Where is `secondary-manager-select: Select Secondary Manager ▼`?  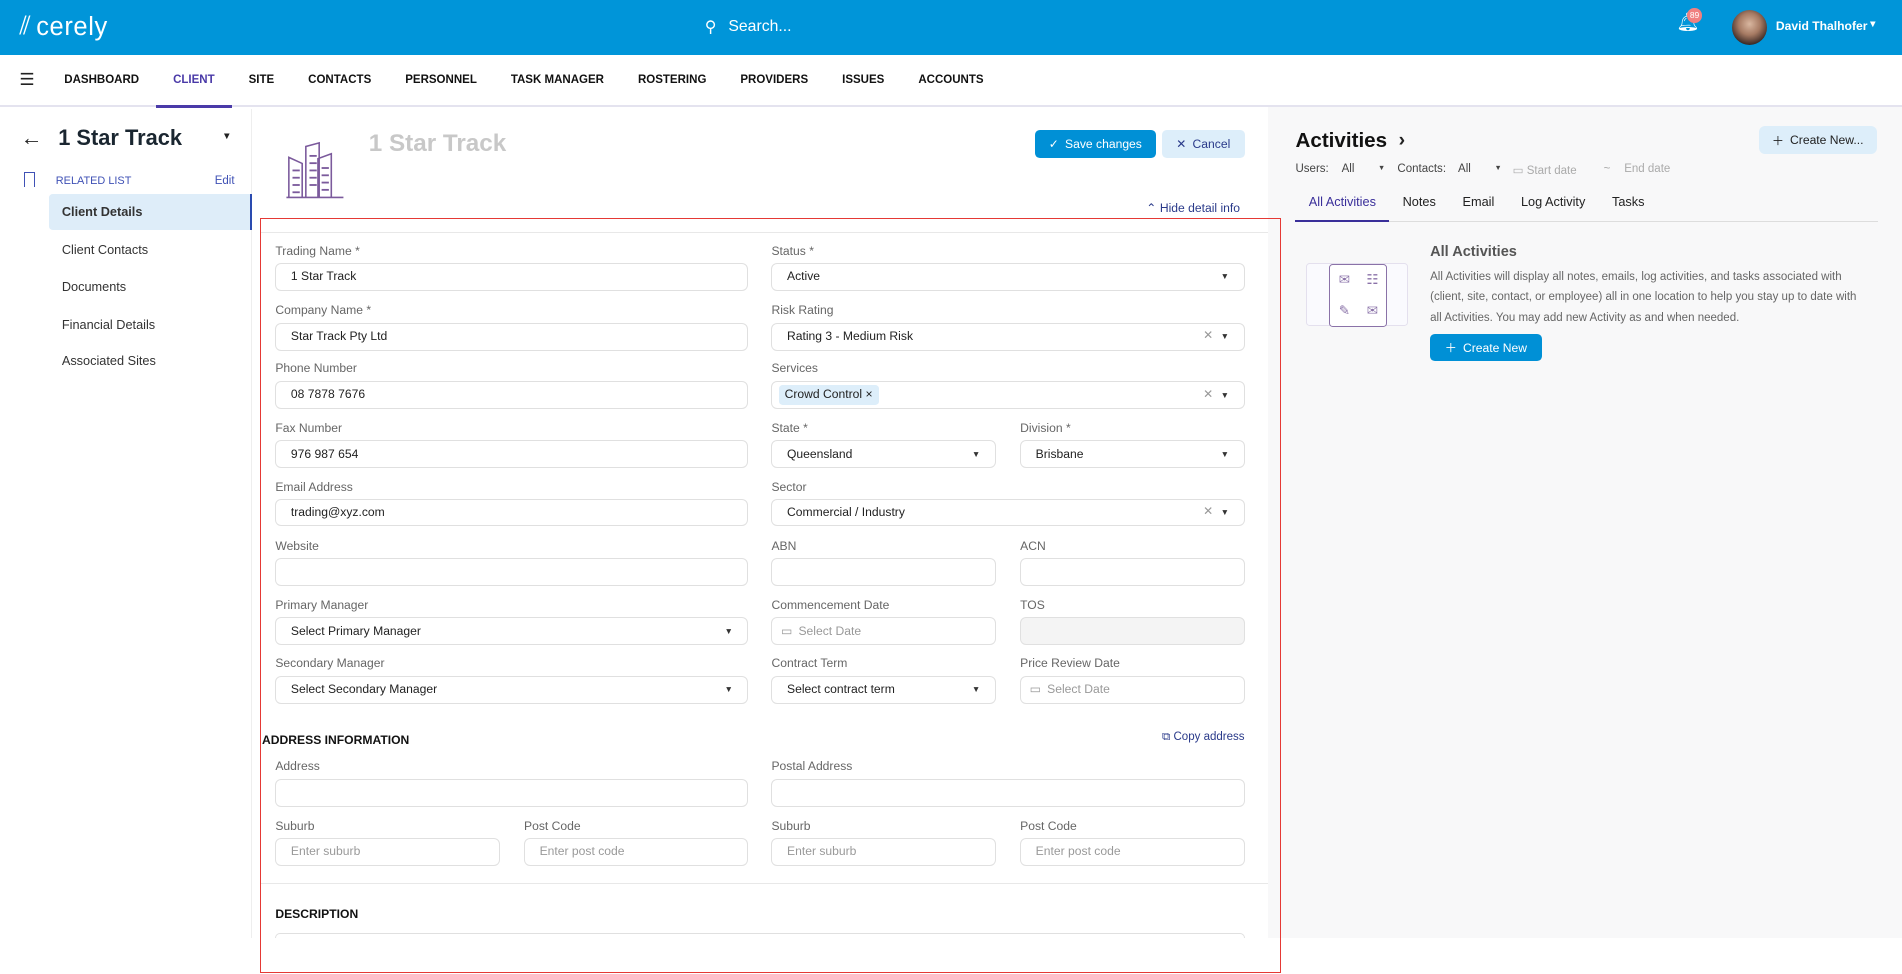 secondary-manager-select: Select Secondary Manager ▼ is located at coordinates (512, 689).